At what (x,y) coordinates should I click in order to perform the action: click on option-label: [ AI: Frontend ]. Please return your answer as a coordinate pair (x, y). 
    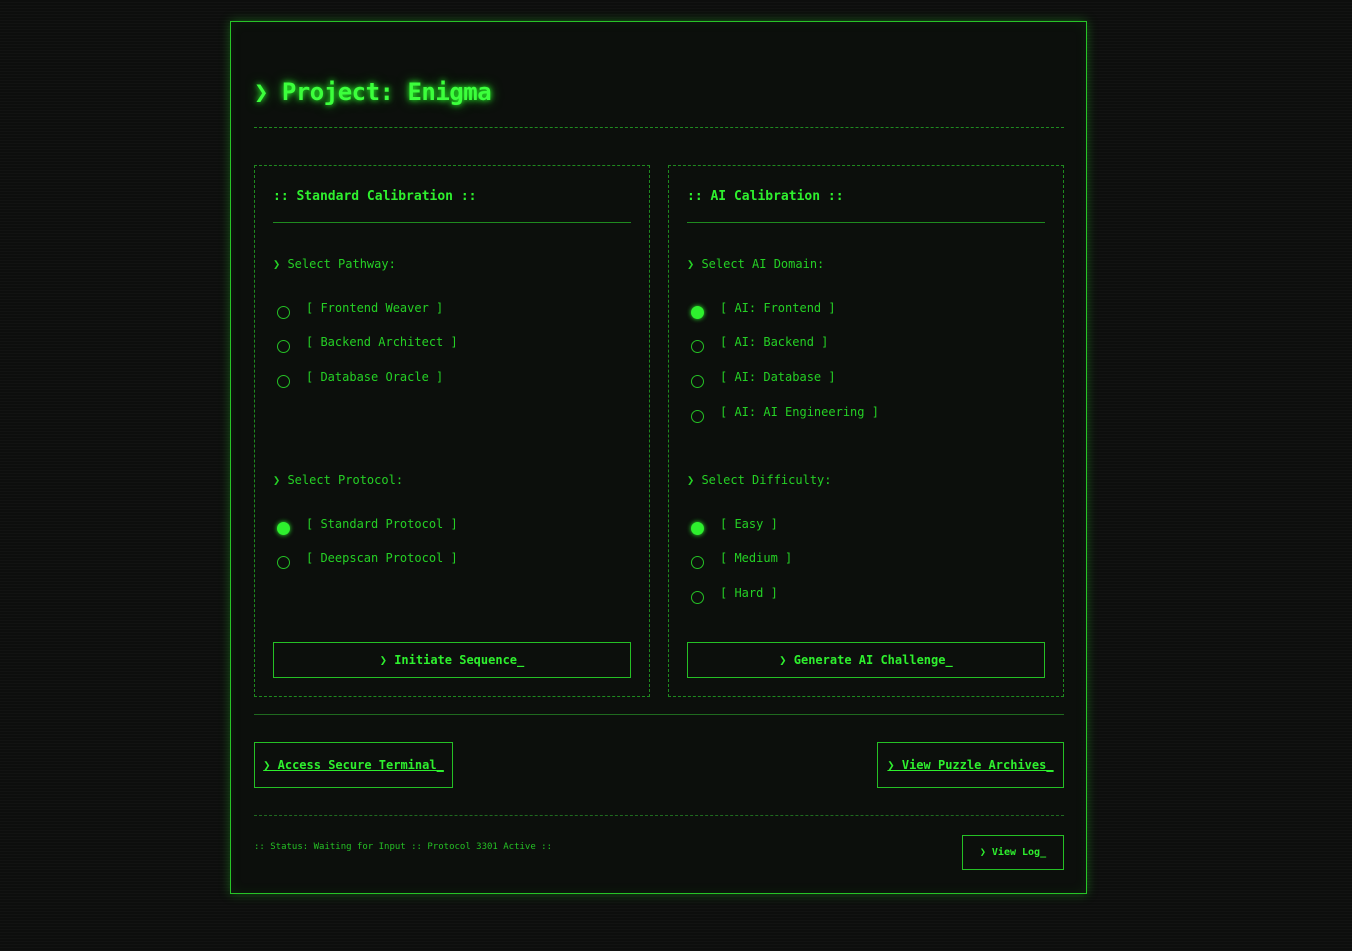
    Looking at the image, I should click on (778, 308).